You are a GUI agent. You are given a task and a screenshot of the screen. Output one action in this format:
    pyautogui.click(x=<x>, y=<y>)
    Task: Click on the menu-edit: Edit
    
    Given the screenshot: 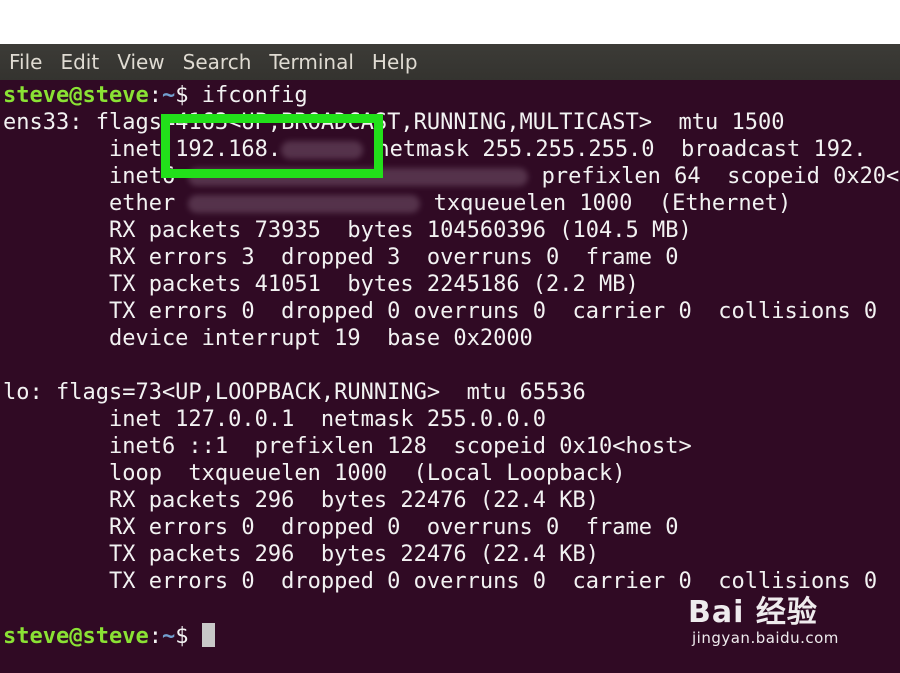 What is the action you would take?
    pyautogui.click(x=79, y=62)
    